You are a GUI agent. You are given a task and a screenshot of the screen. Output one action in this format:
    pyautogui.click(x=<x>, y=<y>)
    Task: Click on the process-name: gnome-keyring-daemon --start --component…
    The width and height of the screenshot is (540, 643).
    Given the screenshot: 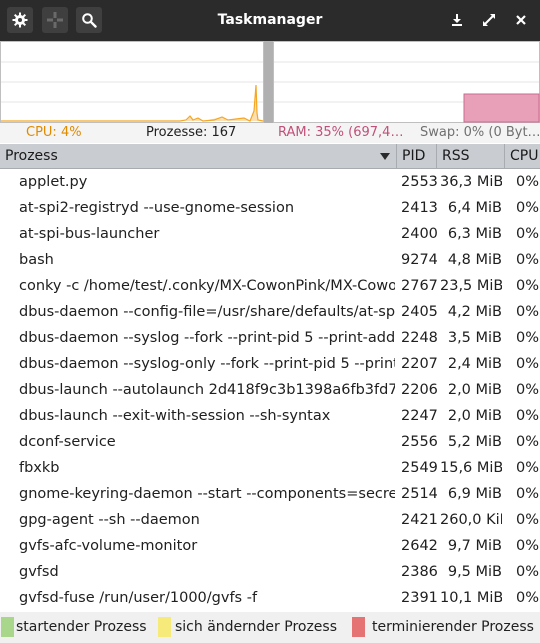 What is the action you would take?
    pyautogui.click(x=207, y=494)
    